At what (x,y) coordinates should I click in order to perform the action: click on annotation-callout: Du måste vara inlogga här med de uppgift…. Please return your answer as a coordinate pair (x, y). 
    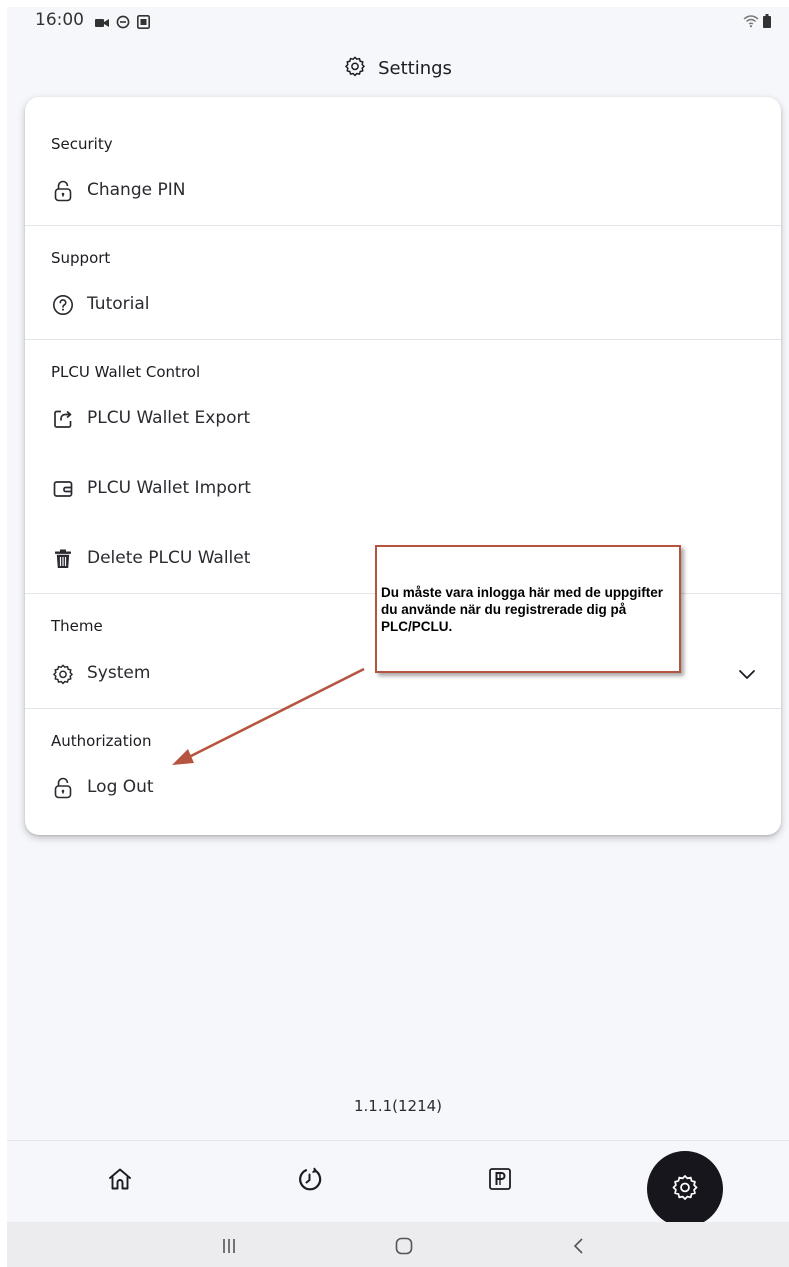
    Looking at the image, I should click on (528, 609).